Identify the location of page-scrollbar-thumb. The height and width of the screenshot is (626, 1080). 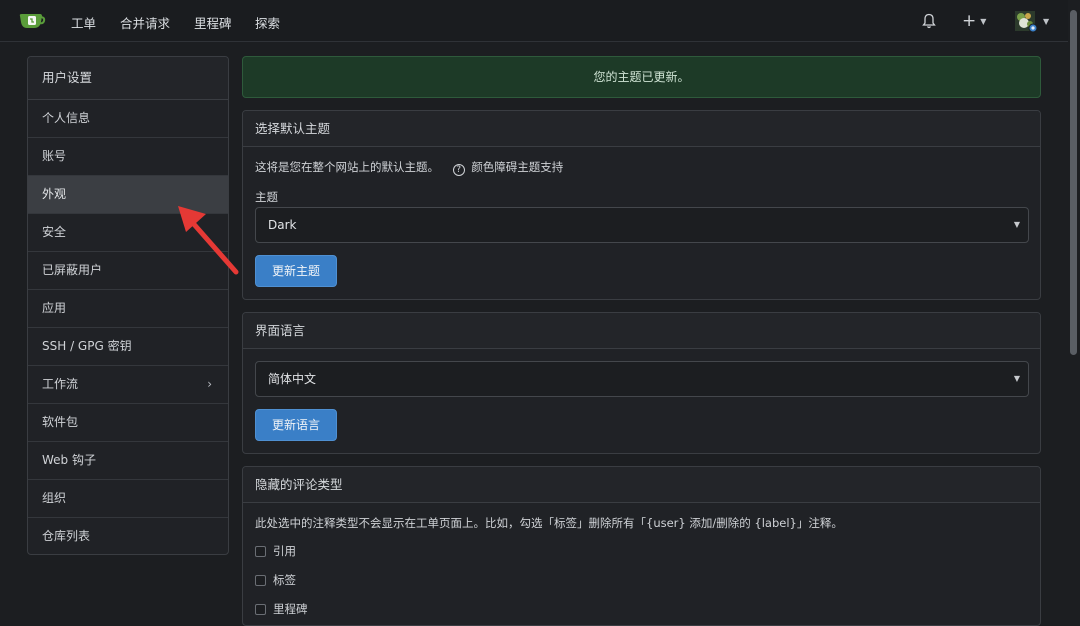
(1073, 182).